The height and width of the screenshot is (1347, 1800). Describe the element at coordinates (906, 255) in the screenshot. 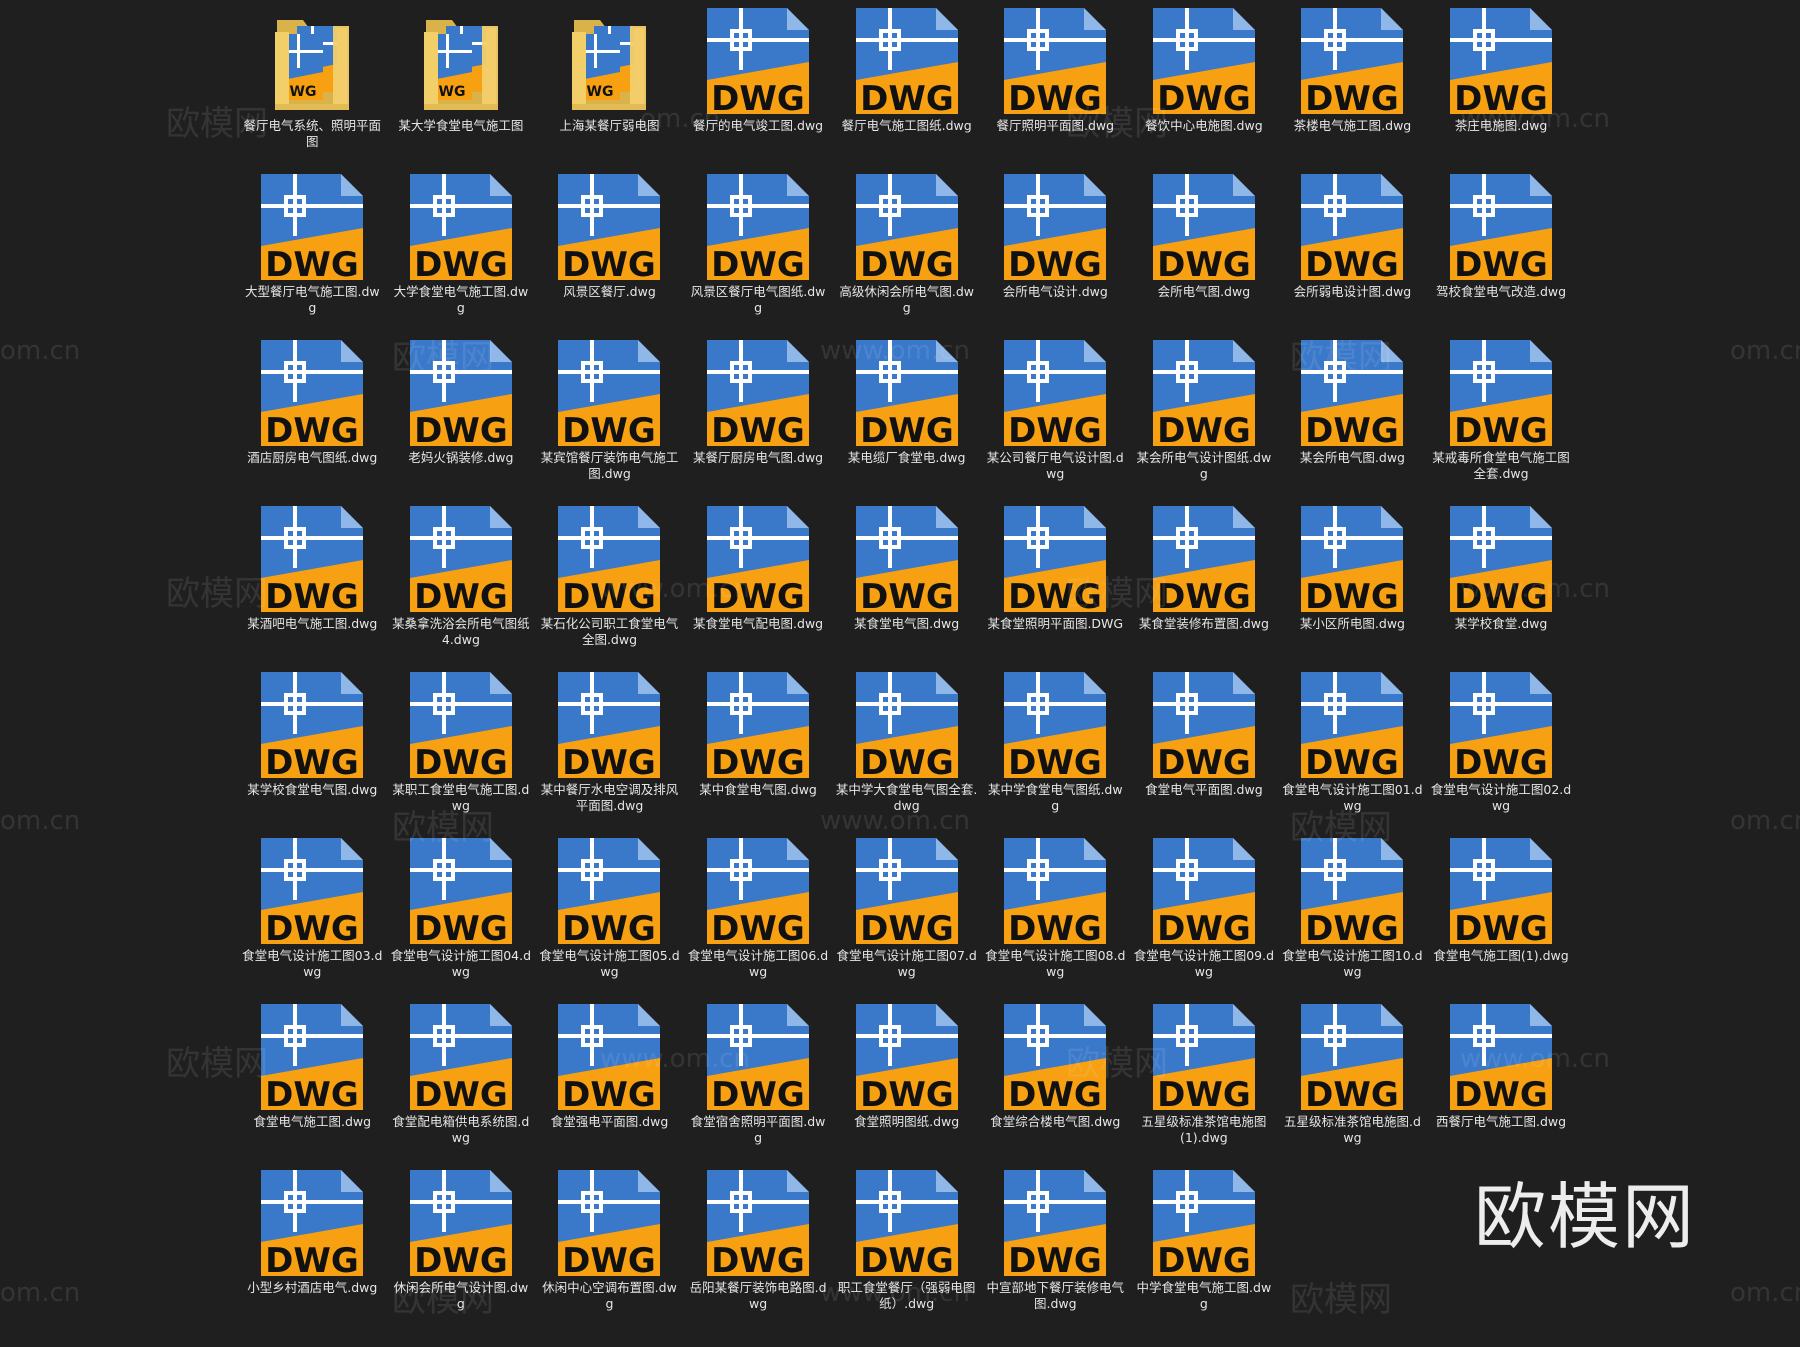

I see `dwg-file-item: DWG 高级休闲会所电气图.dwg` at that location.